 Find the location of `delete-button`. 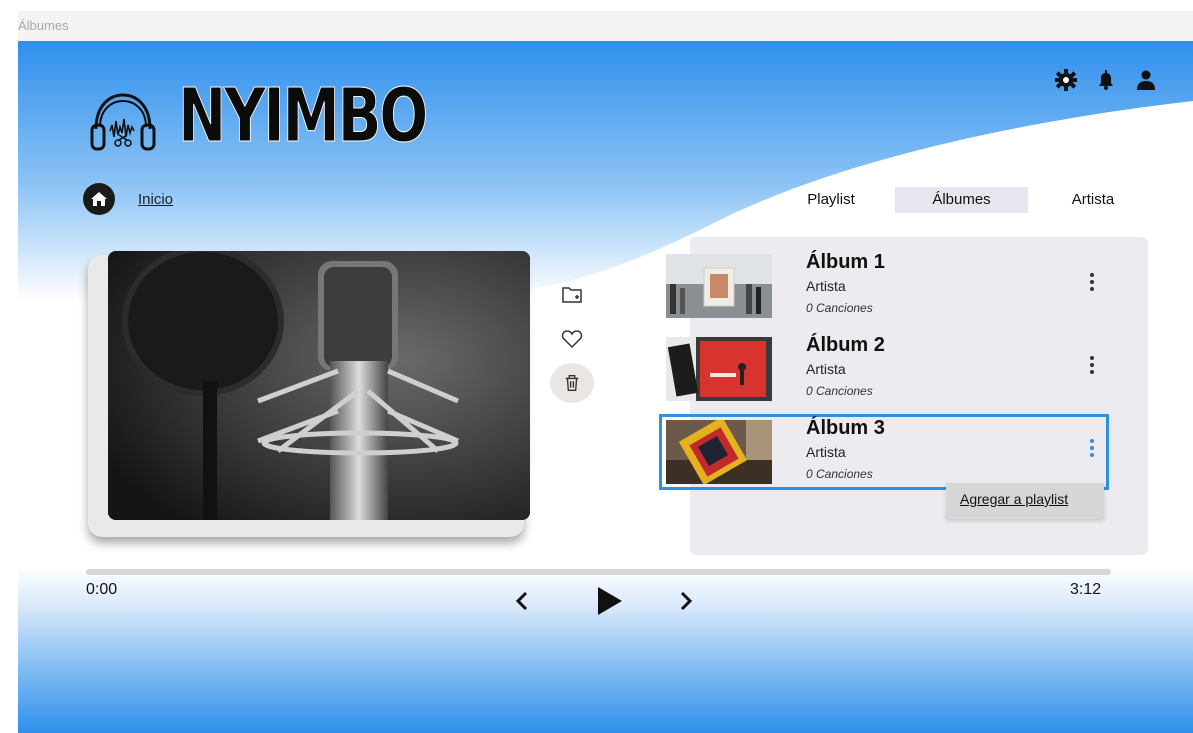

delete-button is located at coordinates (572, 383).